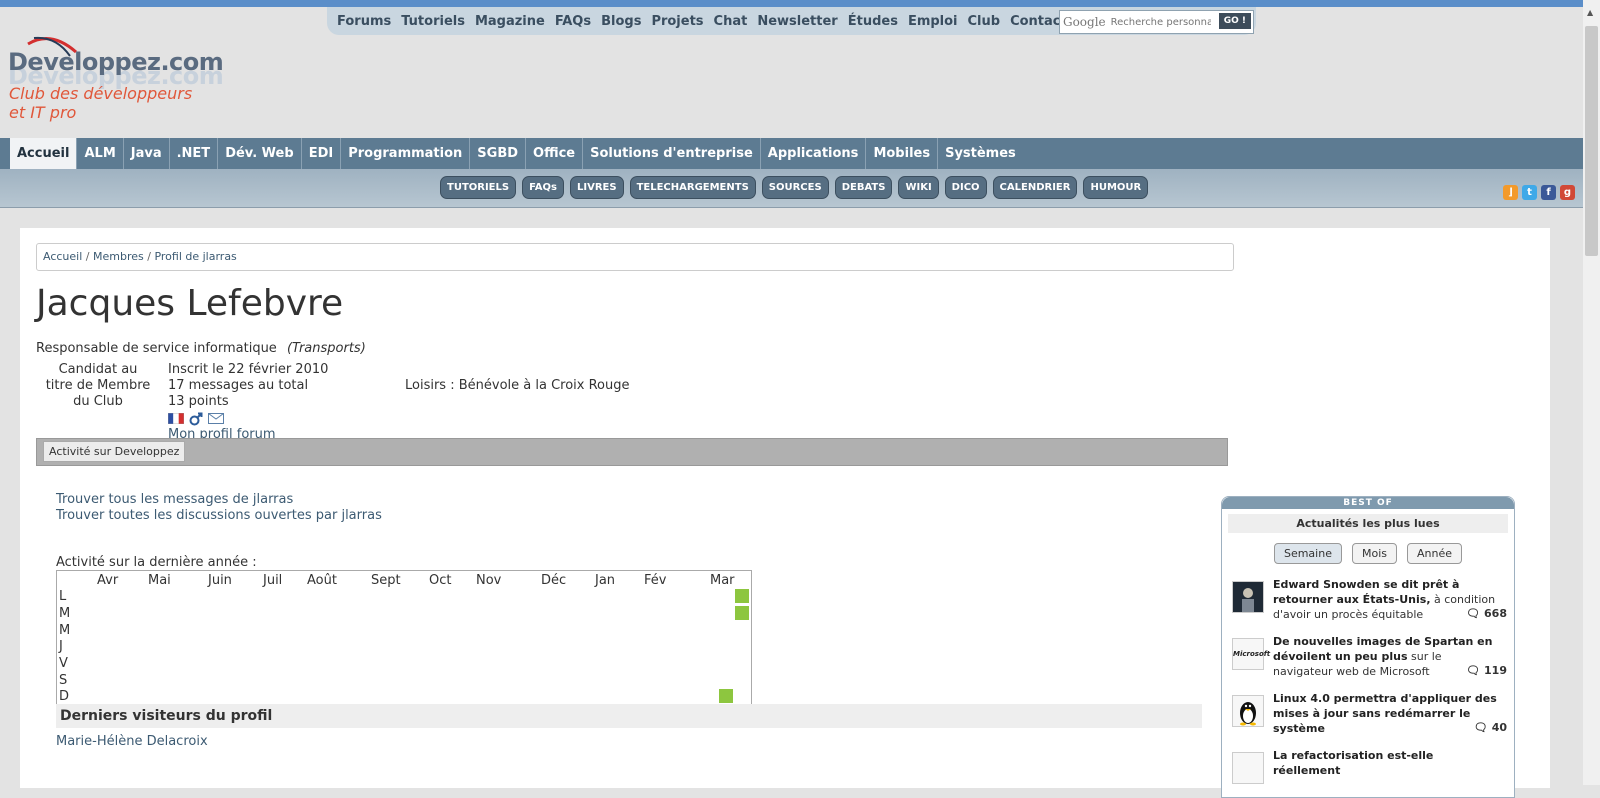 The width and height of the screenshot is (1600, 798). Describe the element at coordinates (1084, 22) in the screenshot. I see `google-logo: Google` at that location.